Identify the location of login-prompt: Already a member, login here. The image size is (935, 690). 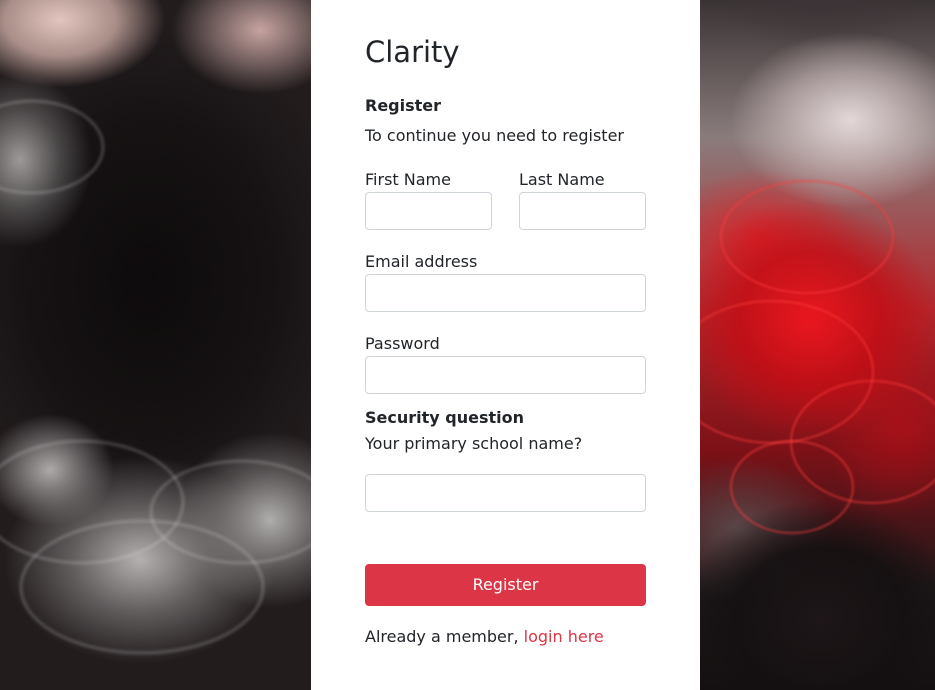
(484, 637).